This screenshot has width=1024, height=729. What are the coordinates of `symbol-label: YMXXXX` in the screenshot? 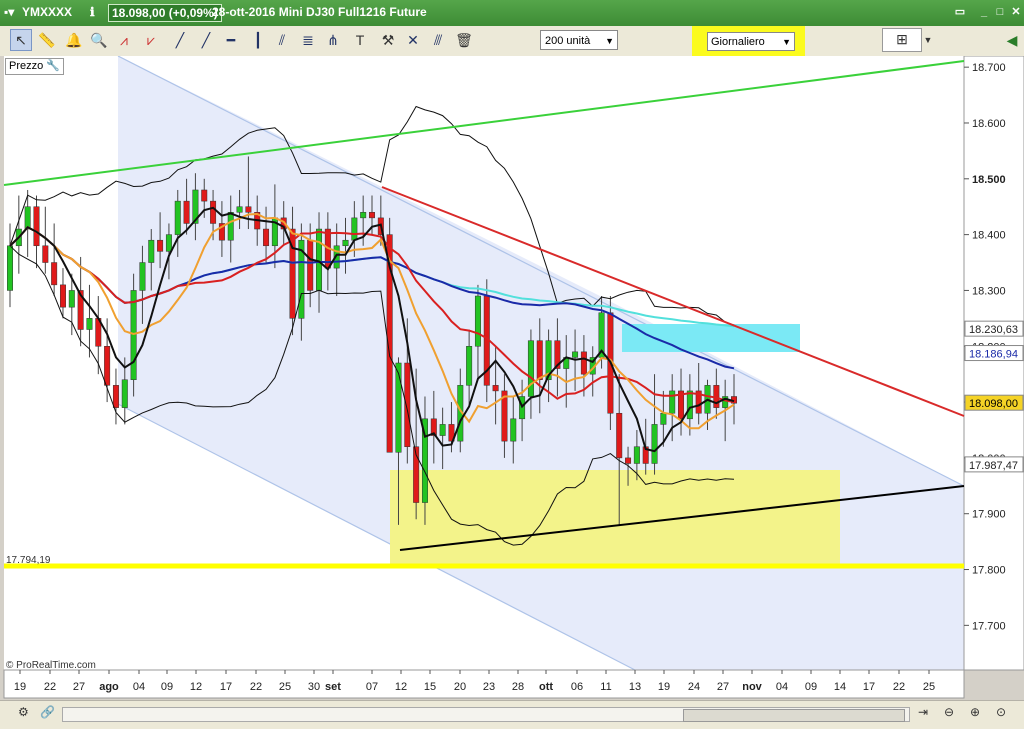 It's located at (47, 12).